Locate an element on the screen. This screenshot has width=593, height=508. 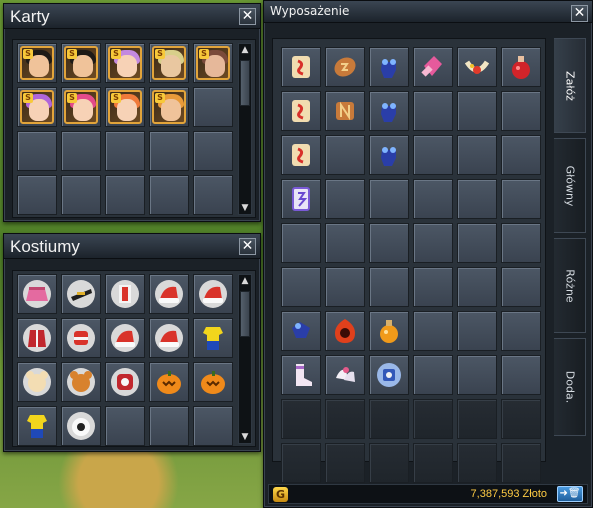
cards-scrollbar: ▲ ▼ is located at coordinates (245, 129).